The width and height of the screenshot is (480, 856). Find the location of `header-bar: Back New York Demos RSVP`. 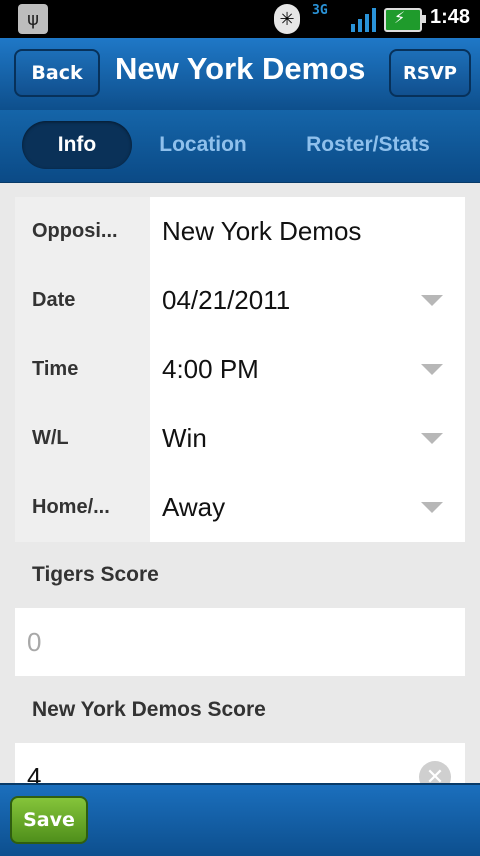

header-bar: Back New York Demos RSVP is located at coordinates (240, 74).